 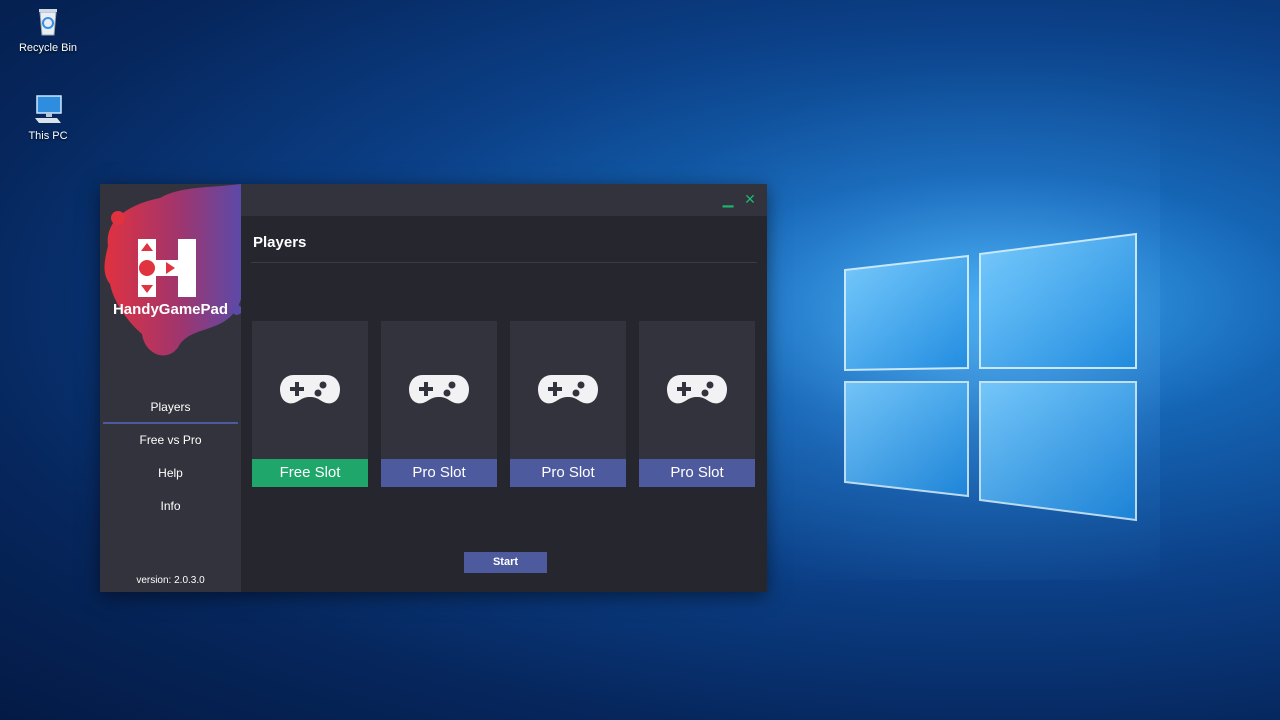 I want to click on player-slots: Free Slot Pro Slot Pro Slot Pro Slot, so click(x=505, y=405).